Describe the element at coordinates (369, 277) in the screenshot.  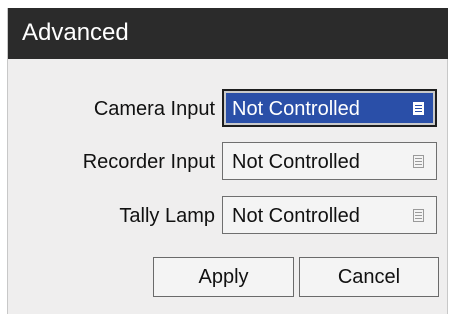
I see `cancel-button: Cancel` at that location.